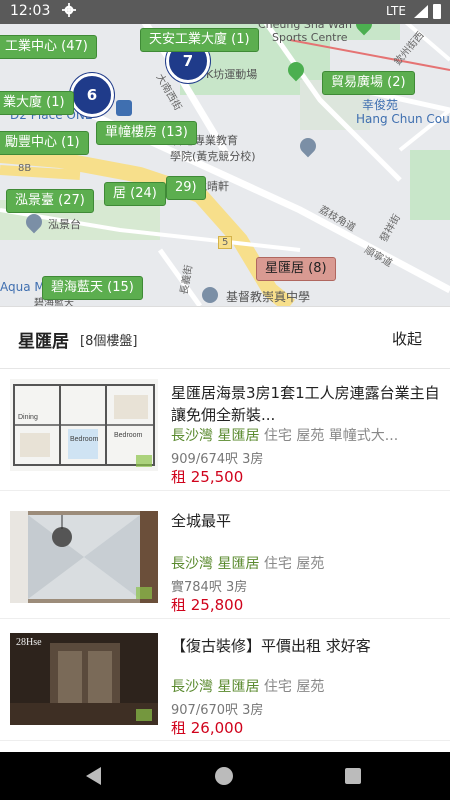  What do you see at coordinates (225, 12) in the screenshot?
I see `status-bar: 12:03 LTE` at bounding box center [225, 12].